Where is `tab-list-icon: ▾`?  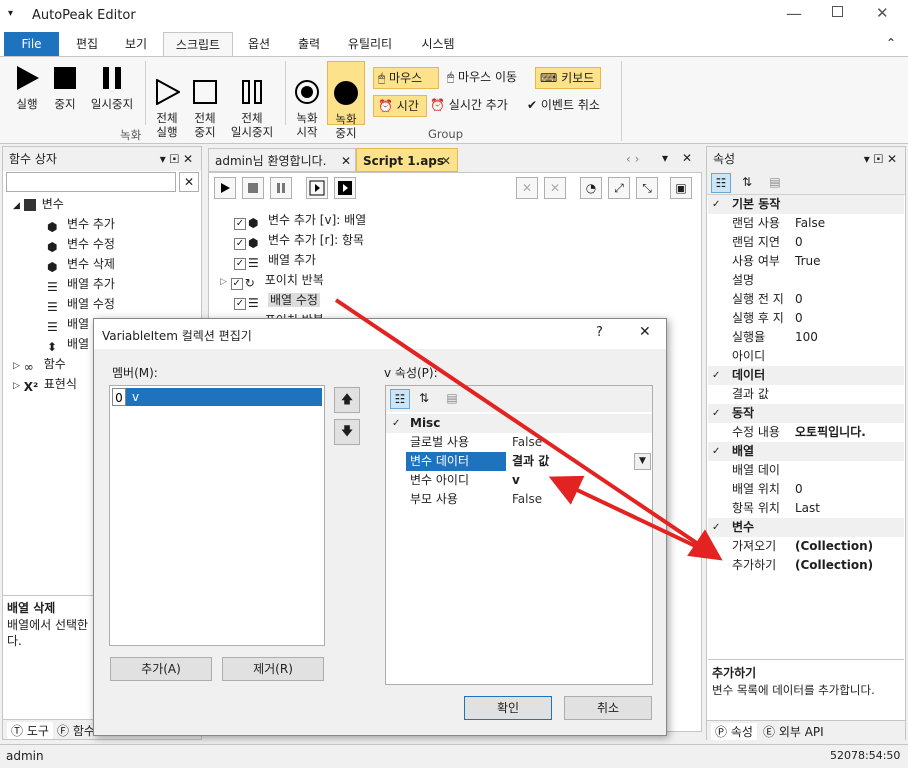
tab-list-icon: ▾ is located at coordinates (665, 158).